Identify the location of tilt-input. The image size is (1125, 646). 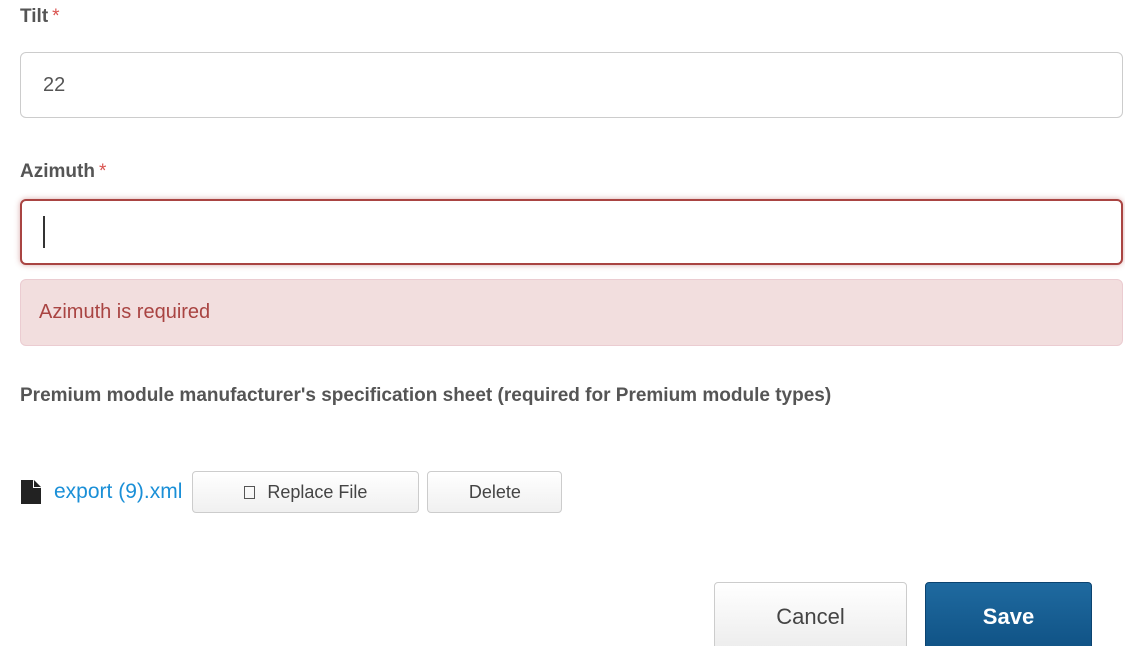
(571, 85).